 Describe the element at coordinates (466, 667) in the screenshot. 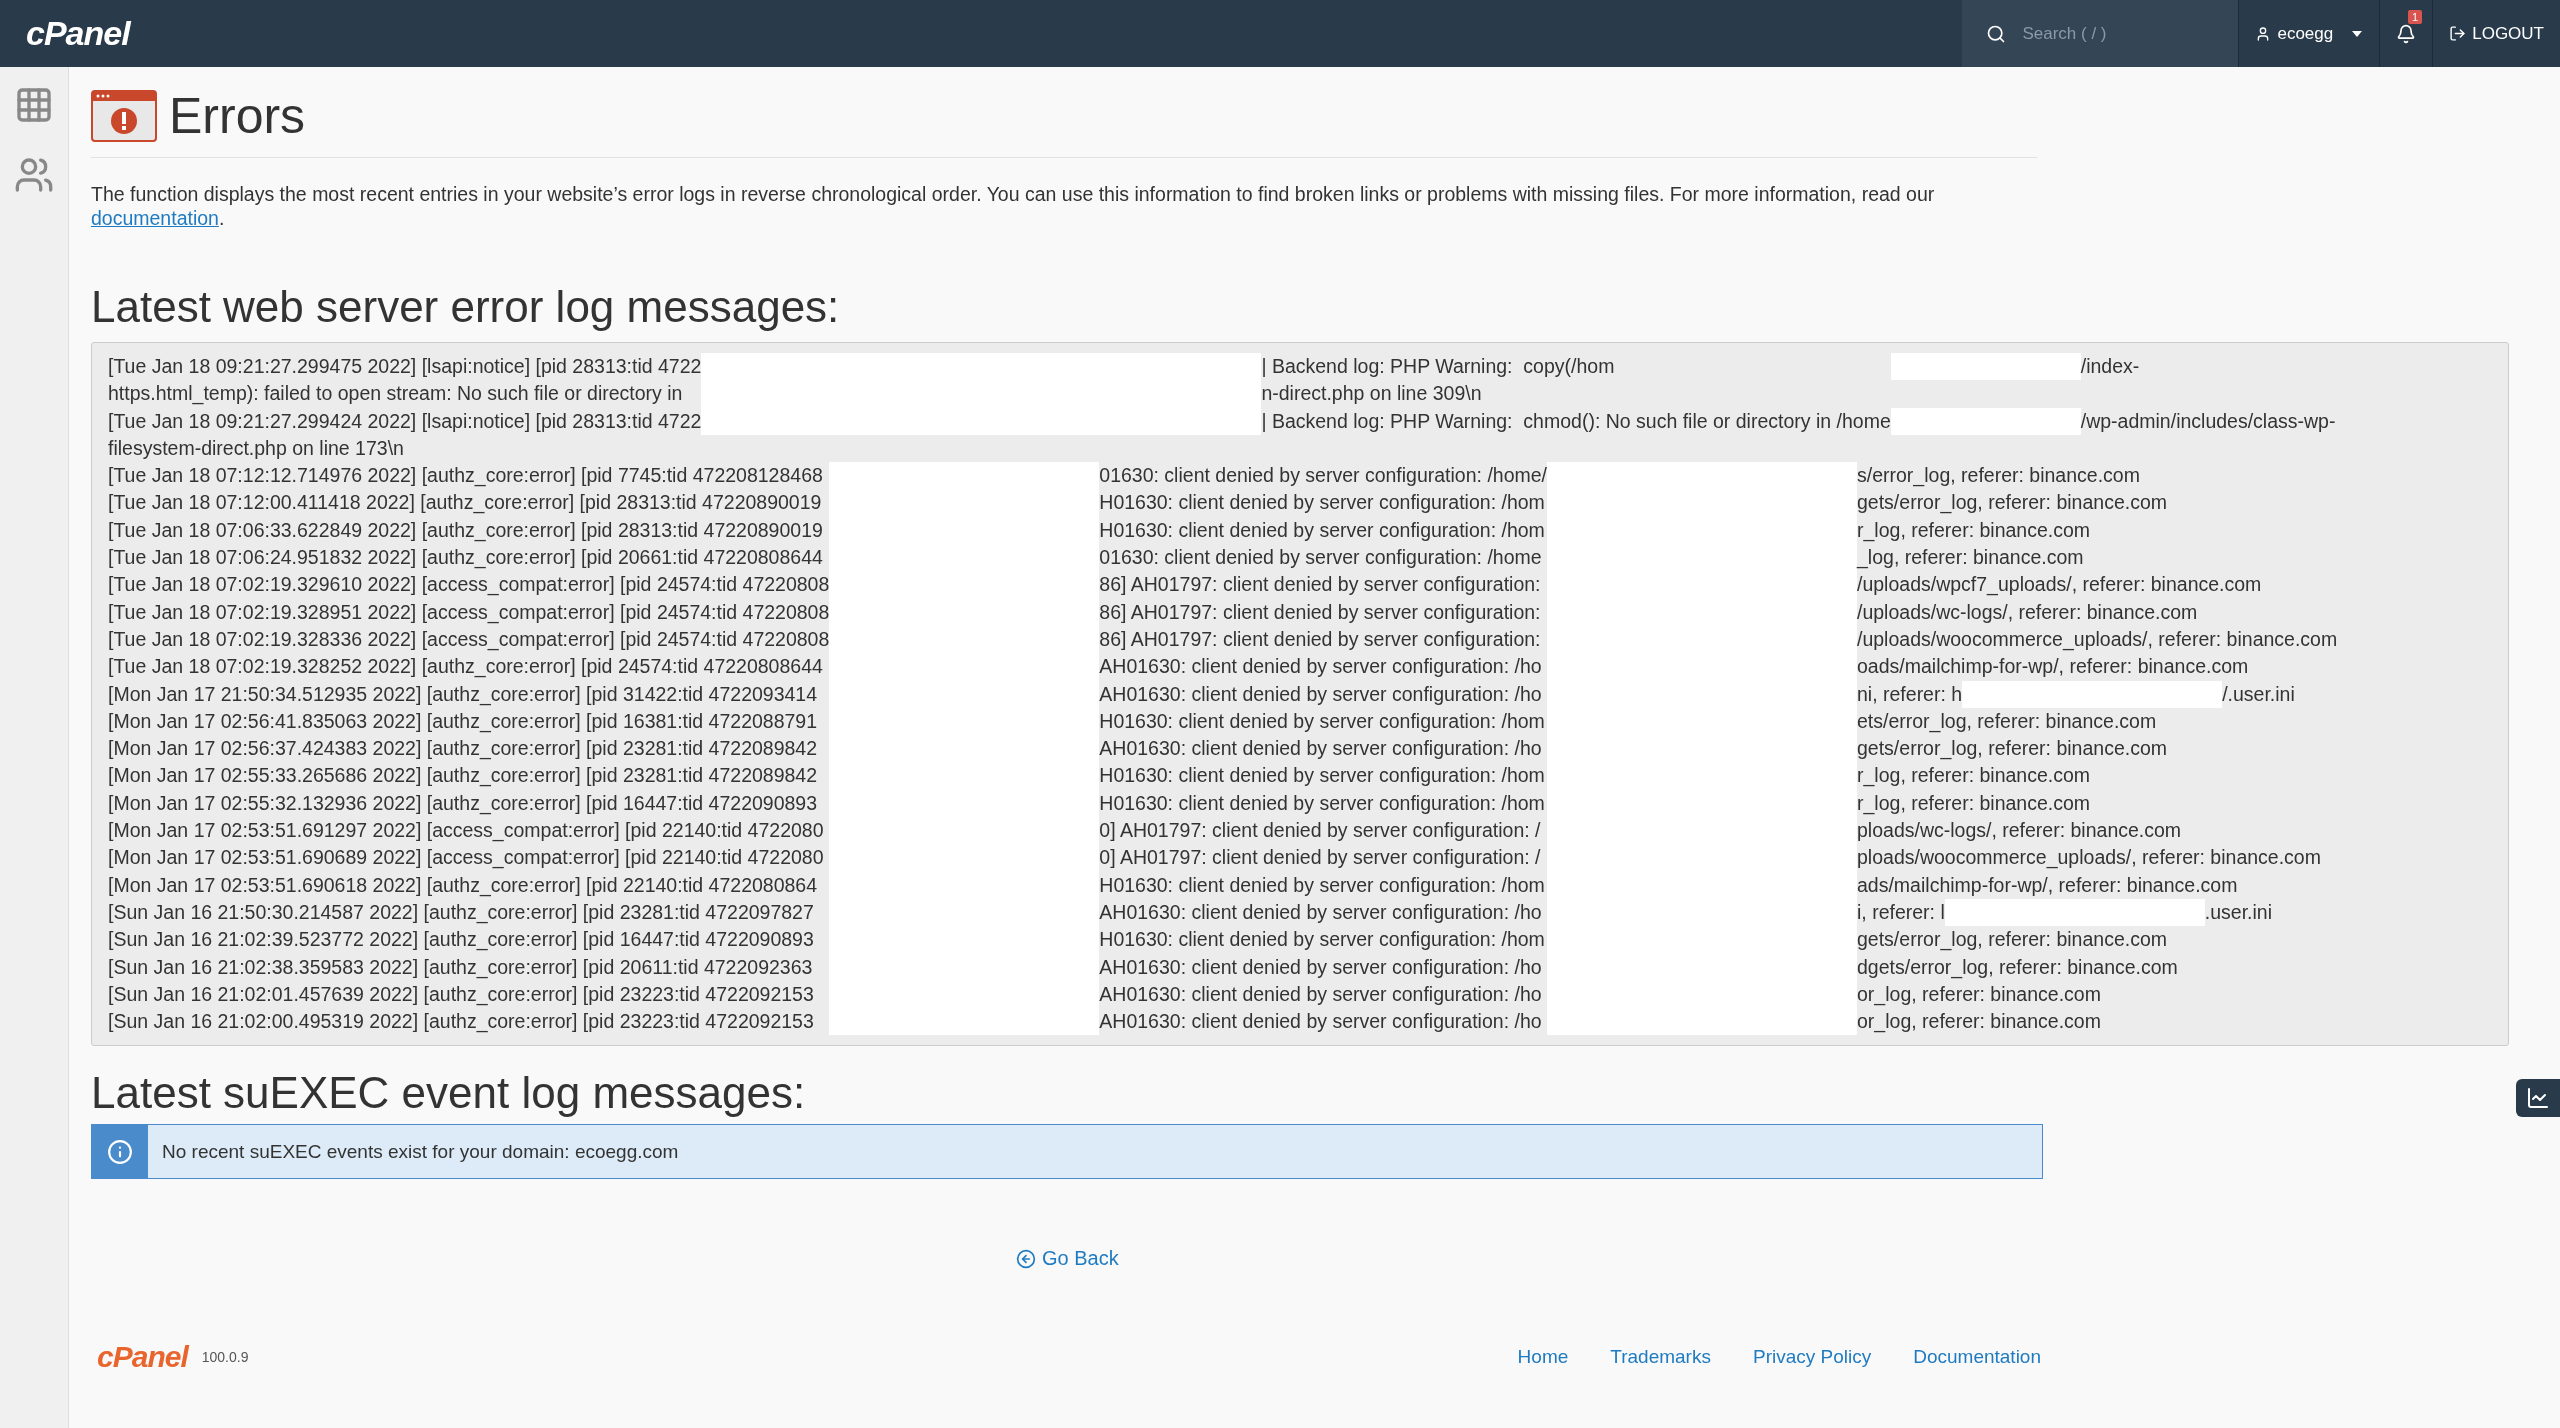

I see `log-text: [Tue Jan 18 07:02:19.328252 2022] [authz_core:error] [pid 24574:tid 47220808644` at that location.